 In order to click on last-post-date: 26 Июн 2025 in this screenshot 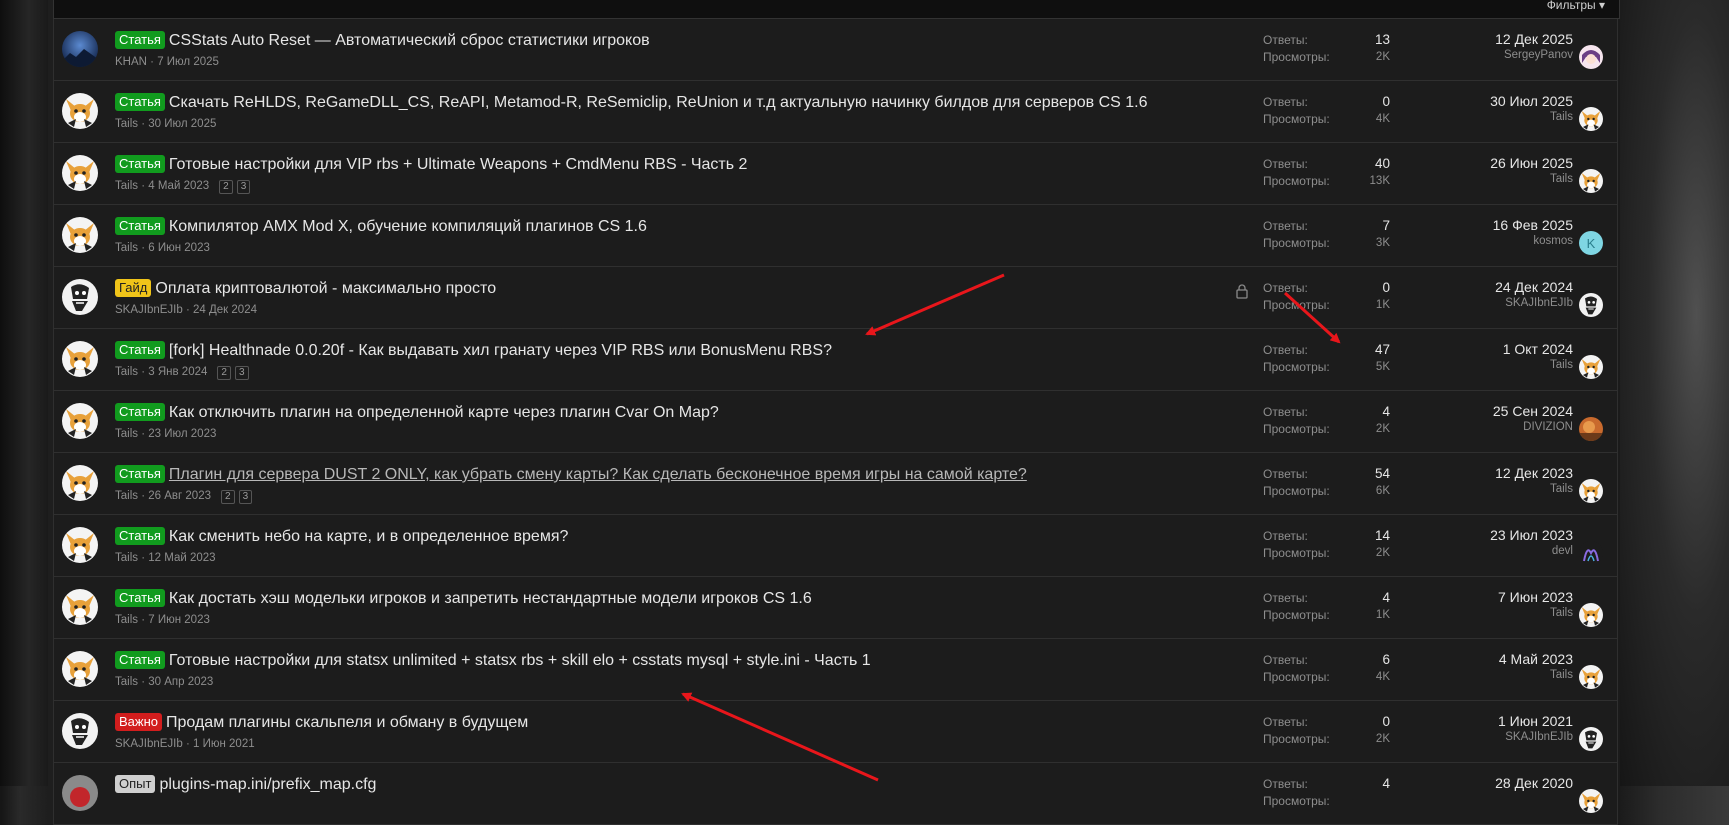, I will do `click(1531, 164)`.